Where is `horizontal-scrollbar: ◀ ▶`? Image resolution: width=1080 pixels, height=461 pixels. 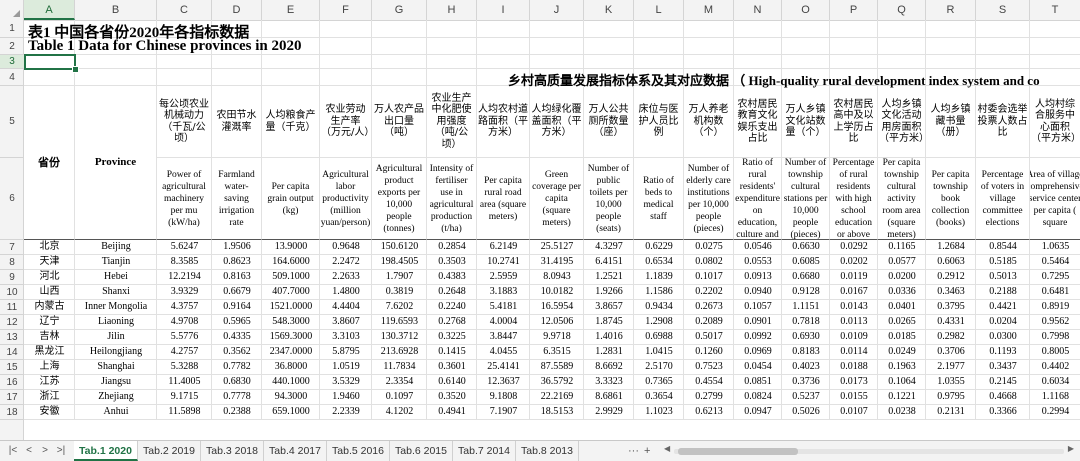 horizontal-scrollbar: ◀ ▶ is located at coordinates (869, 450).